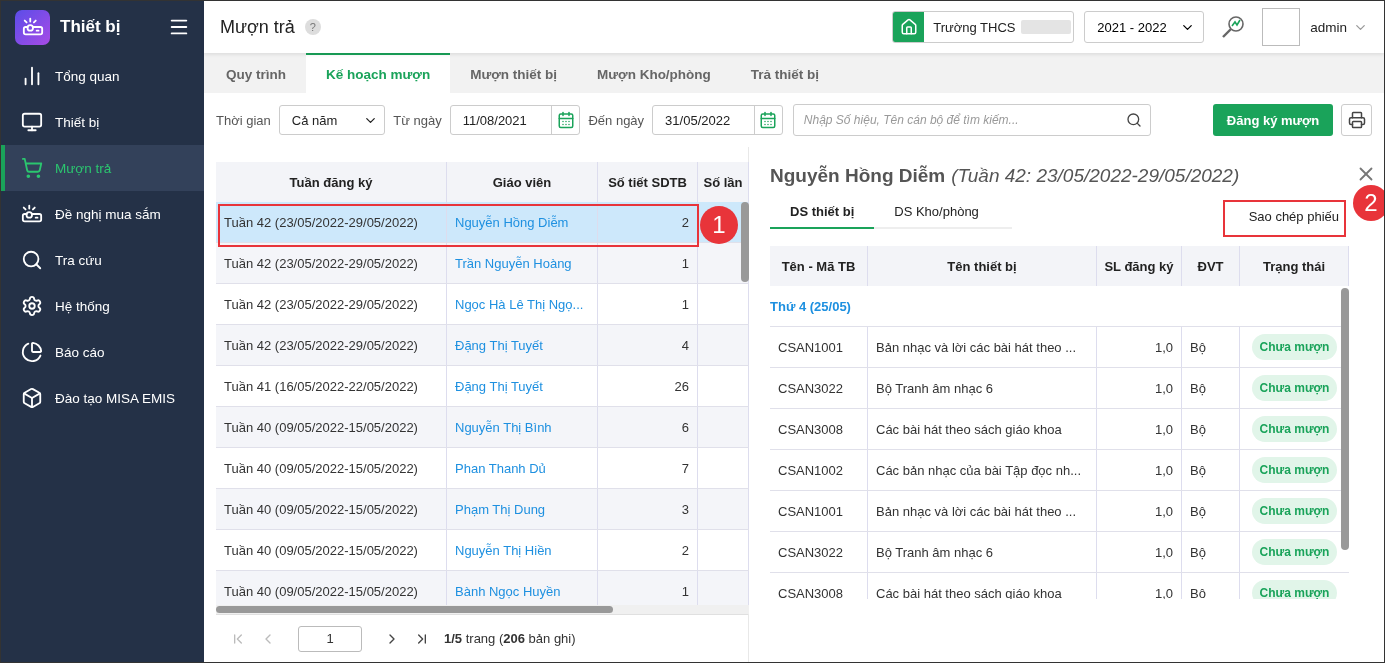 Image resolution: width=1385 pixels, height=663 pixels. What do you see at coordinates (513, 73) in the screenshot?
I see `tab: Mượn thiết bị` at bounding box center [513, 73].